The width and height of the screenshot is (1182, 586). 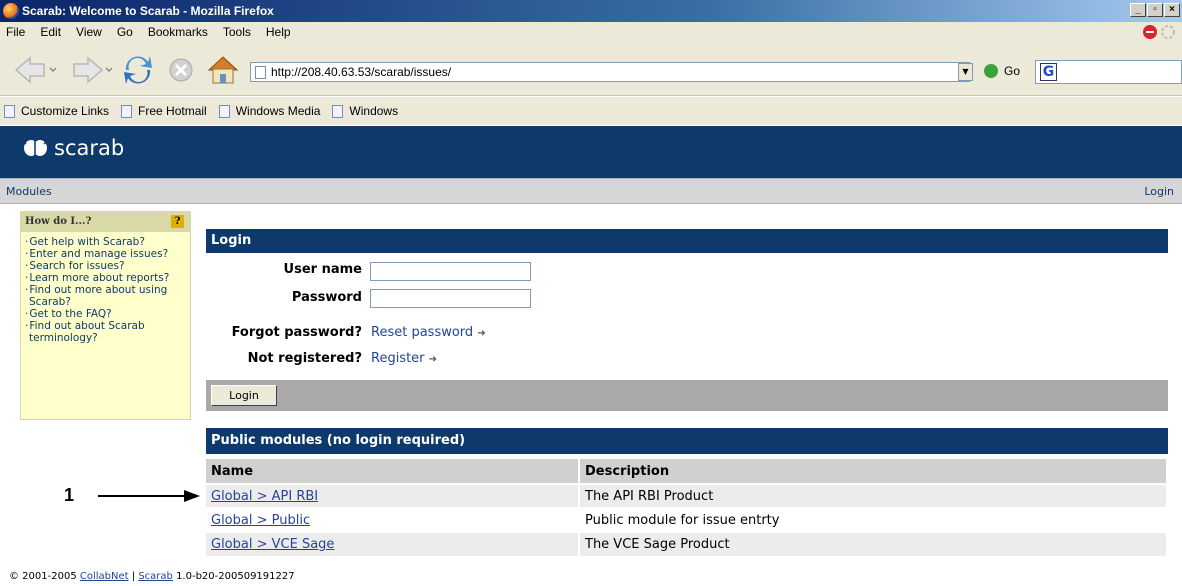 I want to click on bookmark-label: Windows, so click(x=374, y=111).